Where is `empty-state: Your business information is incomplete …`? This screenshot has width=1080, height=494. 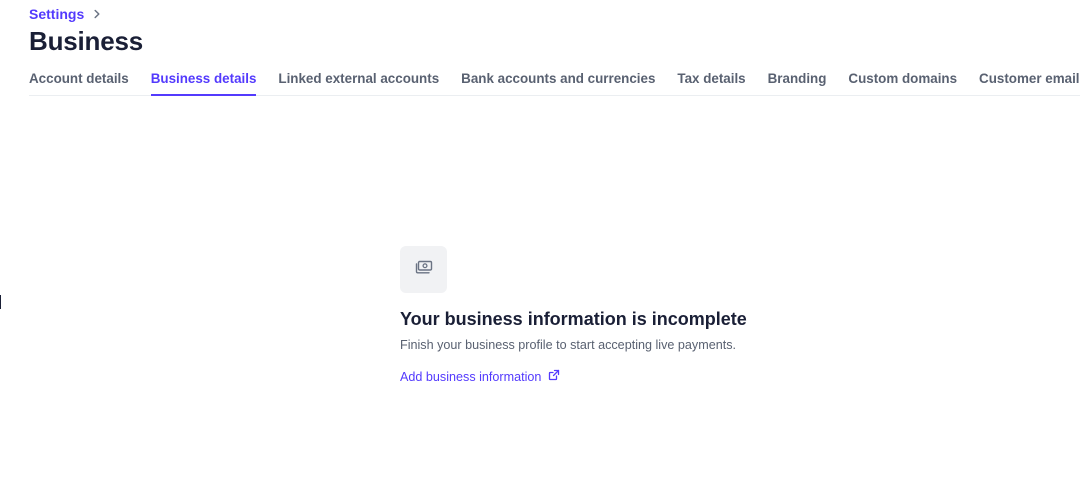 empty-state: Your business information is incomplete … is located at coordinates (573, 315).